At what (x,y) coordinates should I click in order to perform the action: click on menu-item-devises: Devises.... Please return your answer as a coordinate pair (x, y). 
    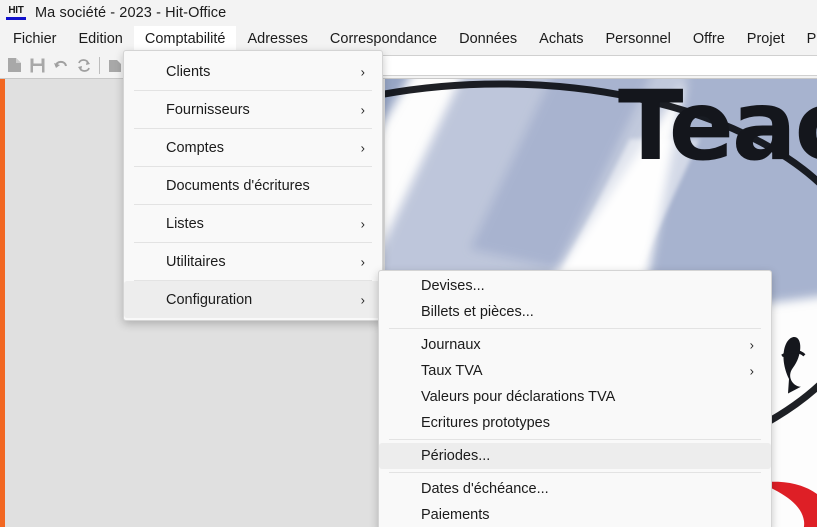
    Looking at the image, I should click on (575, 286).